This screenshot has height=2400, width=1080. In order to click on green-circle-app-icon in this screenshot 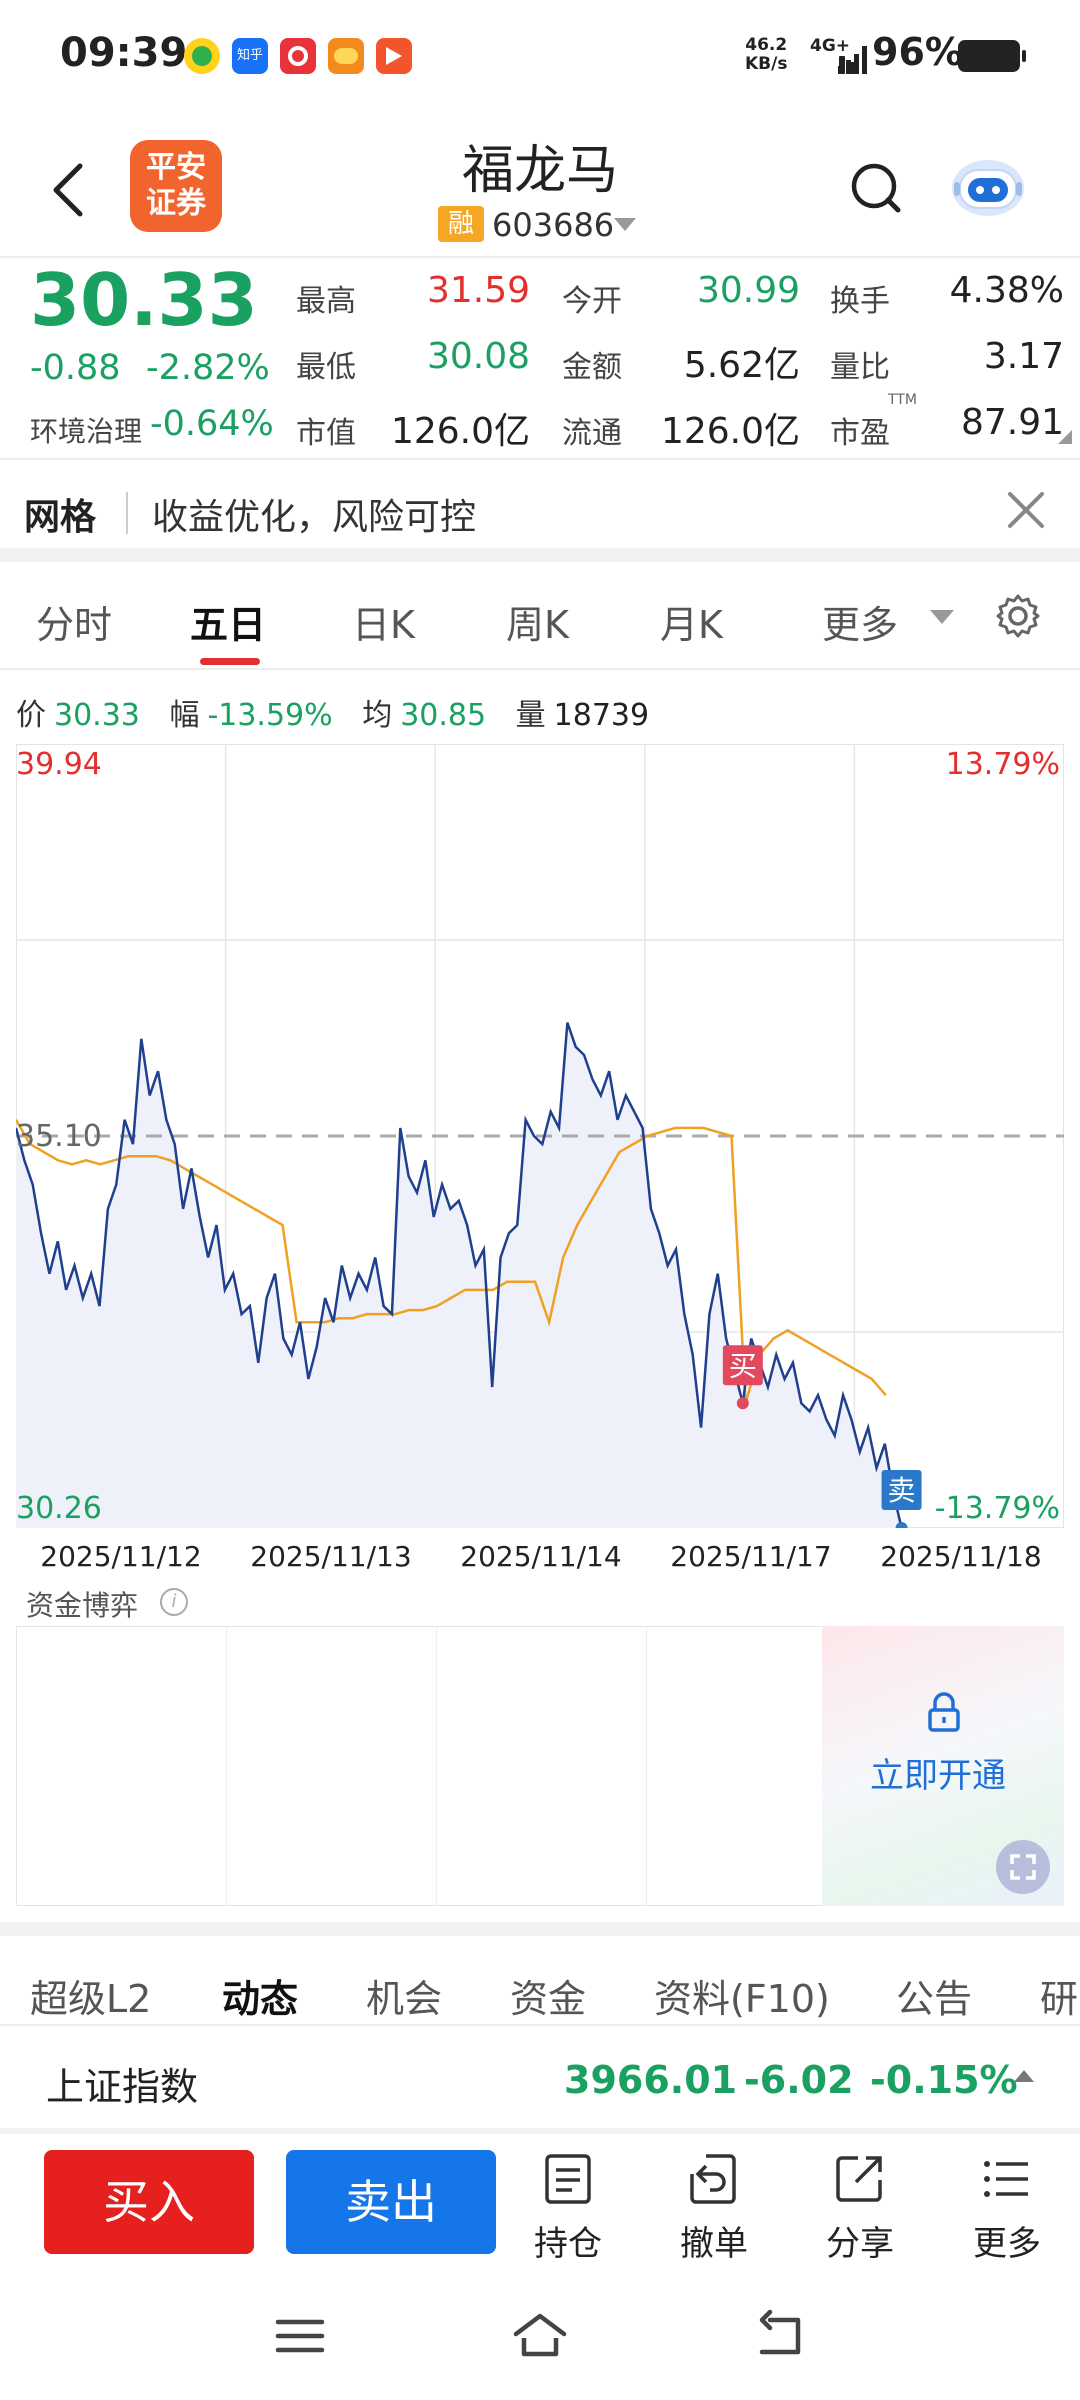, I will do `click(202, 56)`.